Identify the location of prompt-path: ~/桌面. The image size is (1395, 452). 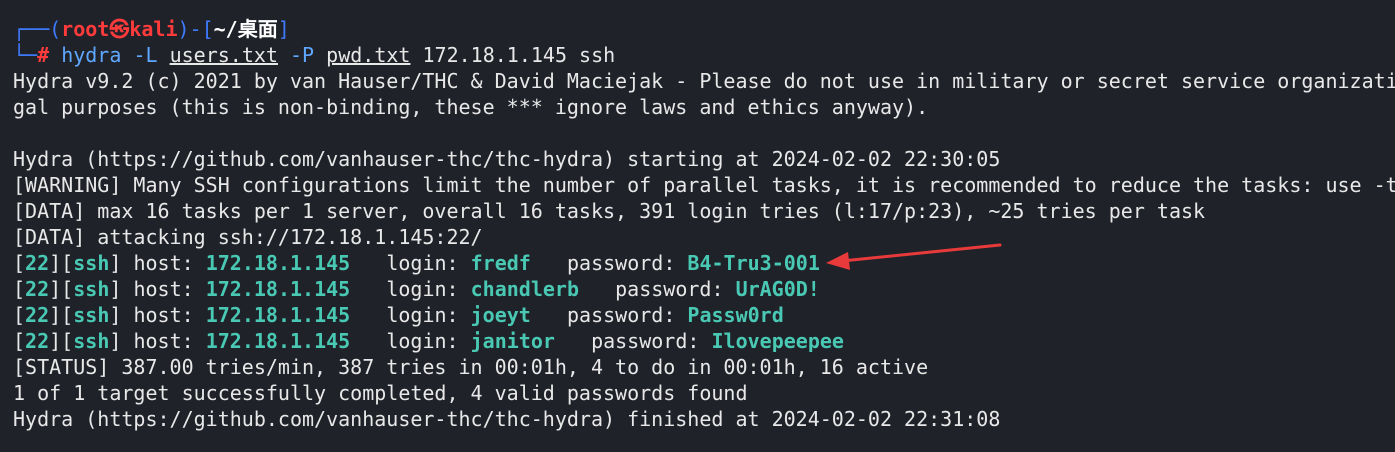
(245, 29).